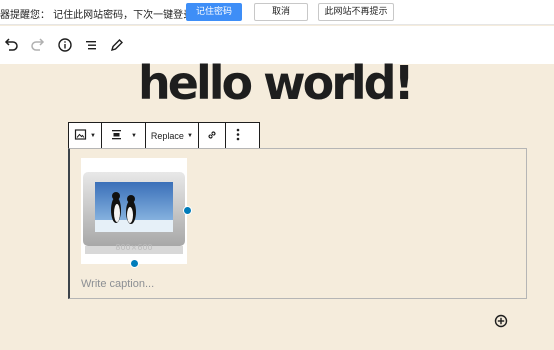 The width and height of the screenshot is (554, 350). I want to click on insert-link-button, so click(212, 135).